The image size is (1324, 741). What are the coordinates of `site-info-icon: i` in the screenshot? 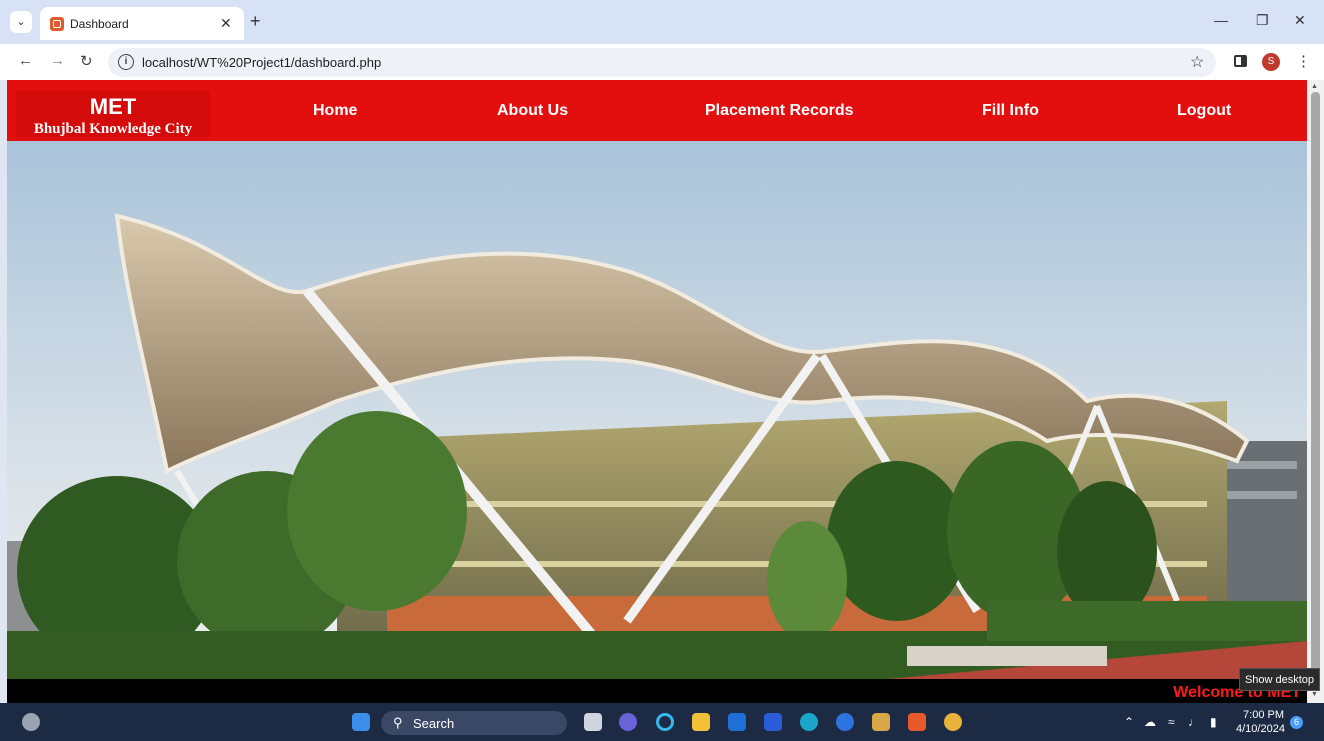 It's located at (126, 62).